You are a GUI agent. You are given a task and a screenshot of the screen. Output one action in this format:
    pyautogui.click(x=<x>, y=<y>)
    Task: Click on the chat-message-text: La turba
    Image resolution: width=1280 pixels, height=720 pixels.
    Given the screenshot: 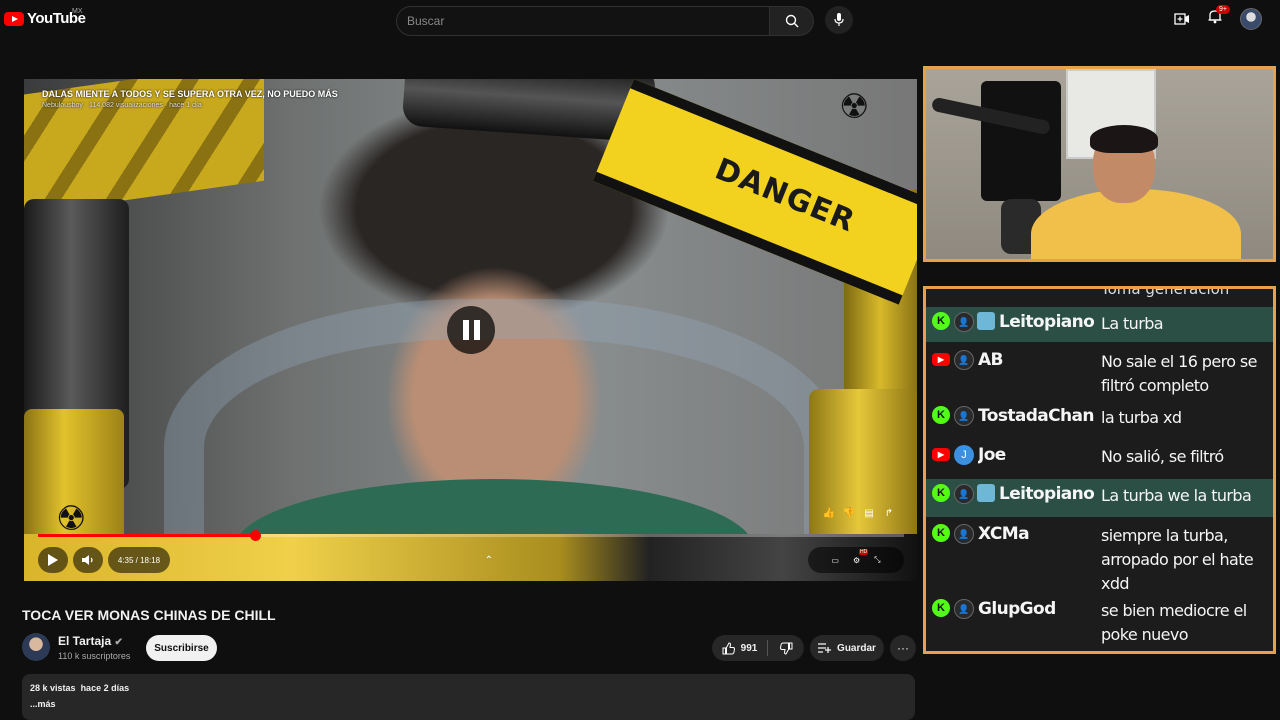 What is the action you would take?
    pyautogui.click(x=1132, y=323)
    